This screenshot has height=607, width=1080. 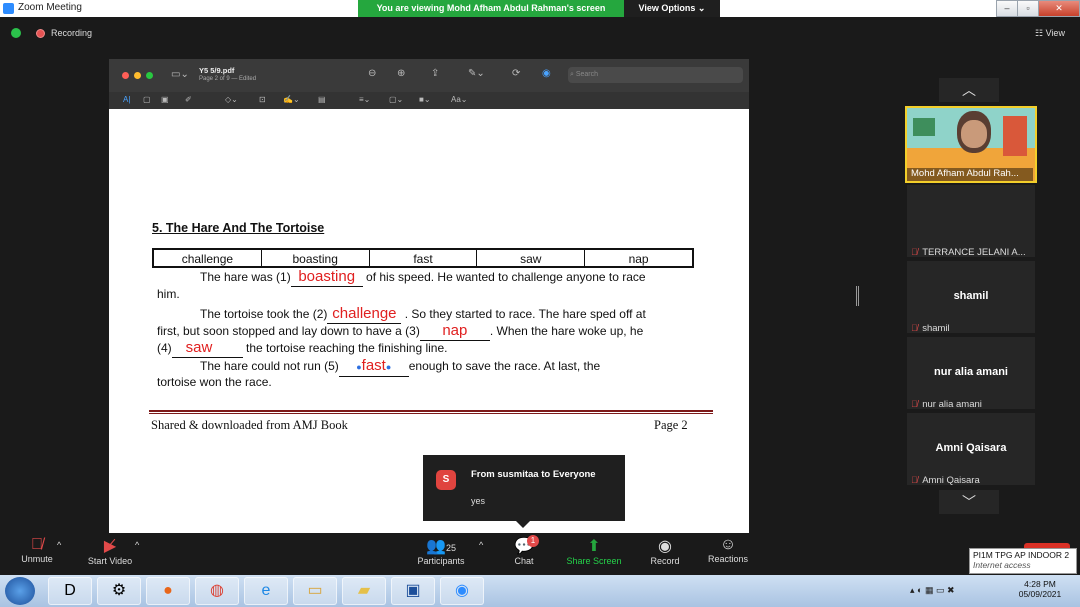 What do you see at coordinates (245, 277) in the screenshot?
I see `text: The hare was (1)` at bounding box center [245, 277].